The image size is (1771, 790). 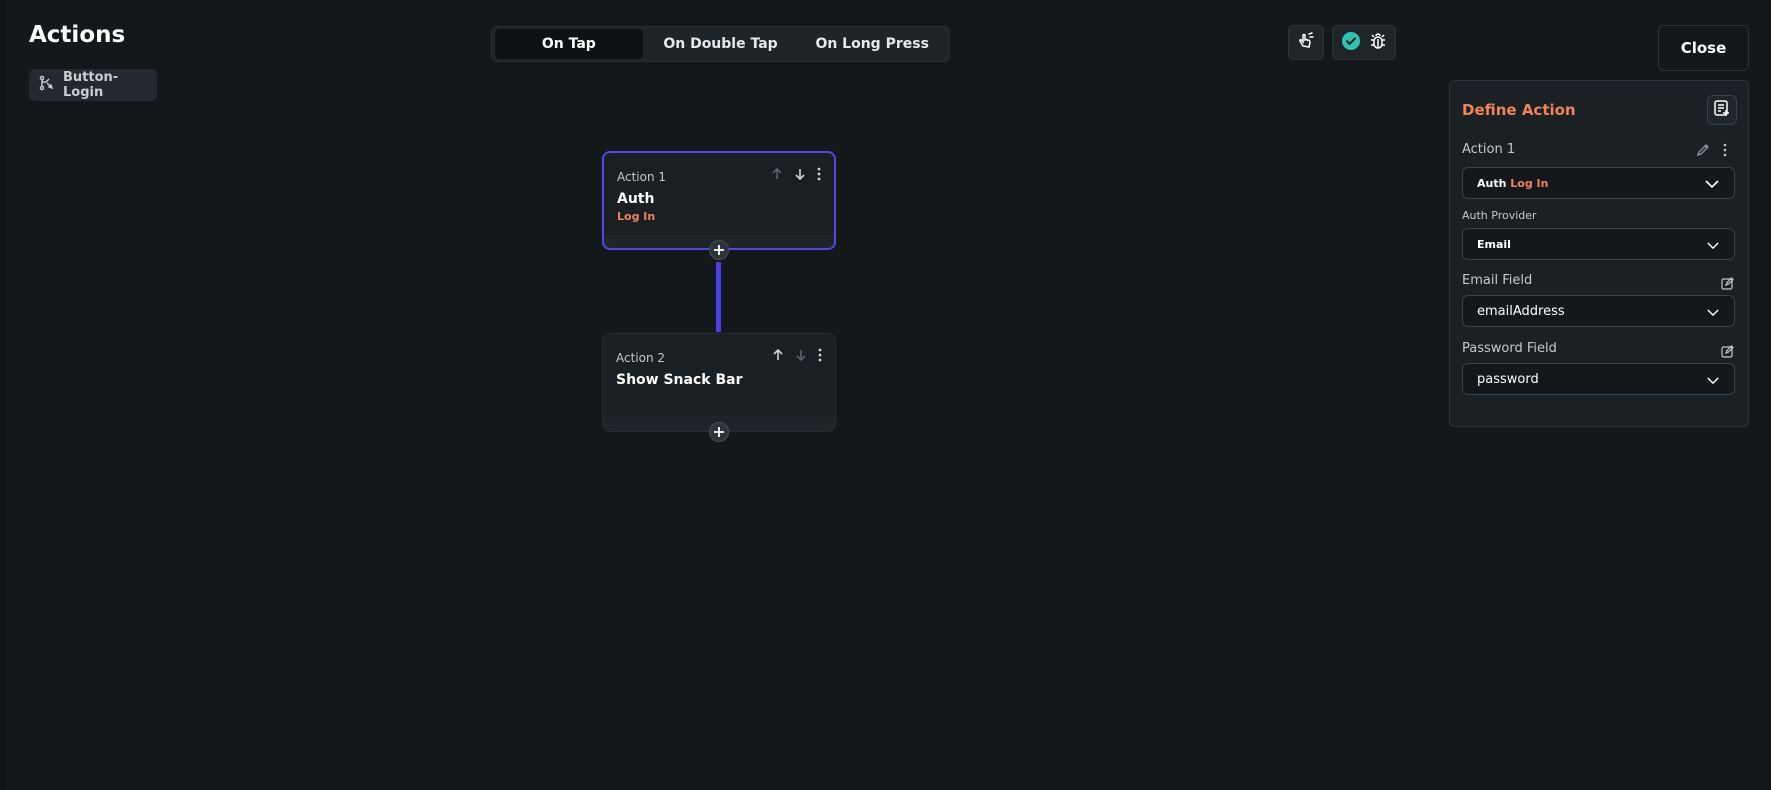 I want to click on gesture-button, so click(x=1306, y=42).